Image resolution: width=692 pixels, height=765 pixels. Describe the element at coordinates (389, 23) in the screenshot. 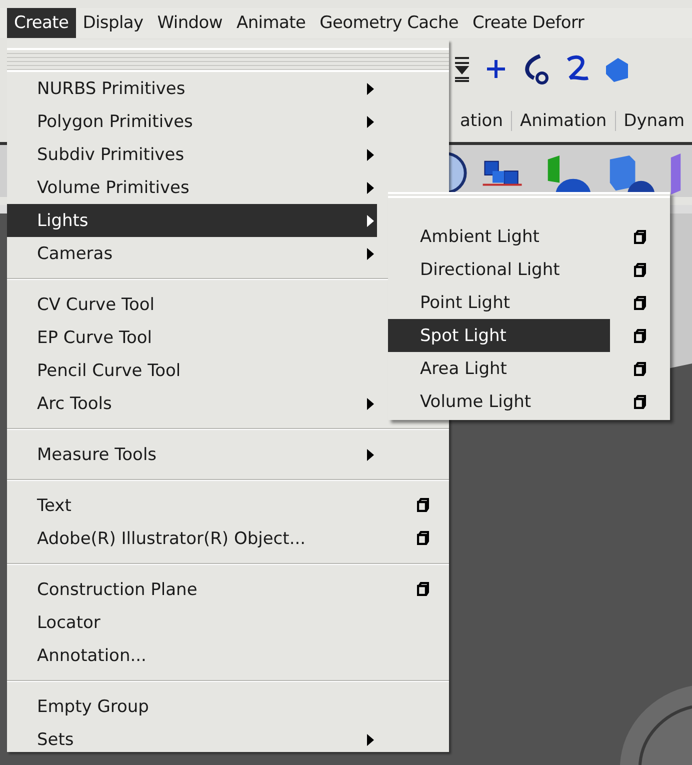

I see `menu-bar-item: Geometry Cache` at that location.